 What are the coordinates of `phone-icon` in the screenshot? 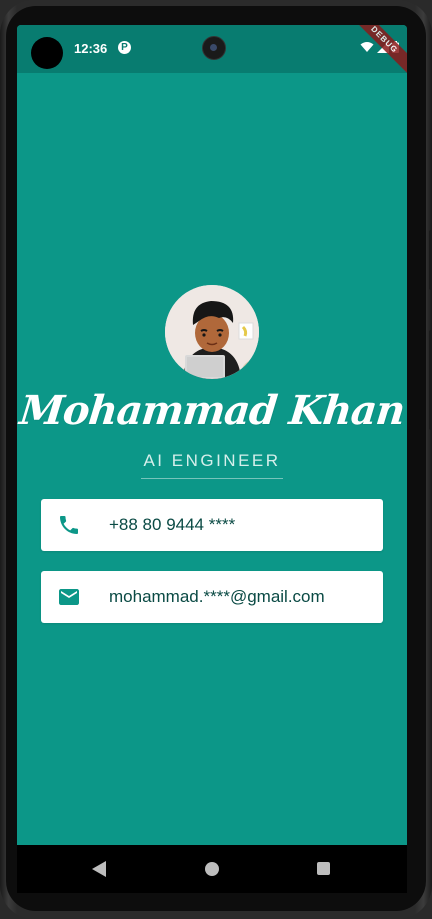 It's located at (69, 525).